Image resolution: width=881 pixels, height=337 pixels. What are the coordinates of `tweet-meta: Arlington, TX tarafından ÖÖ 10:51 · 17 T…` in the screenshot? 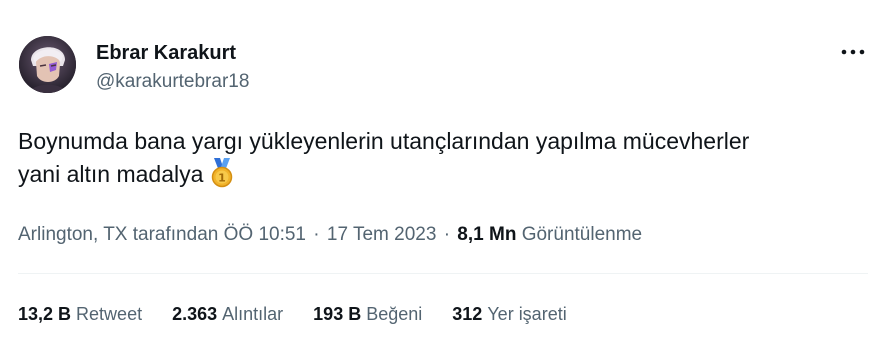 It's located at (330, 235).